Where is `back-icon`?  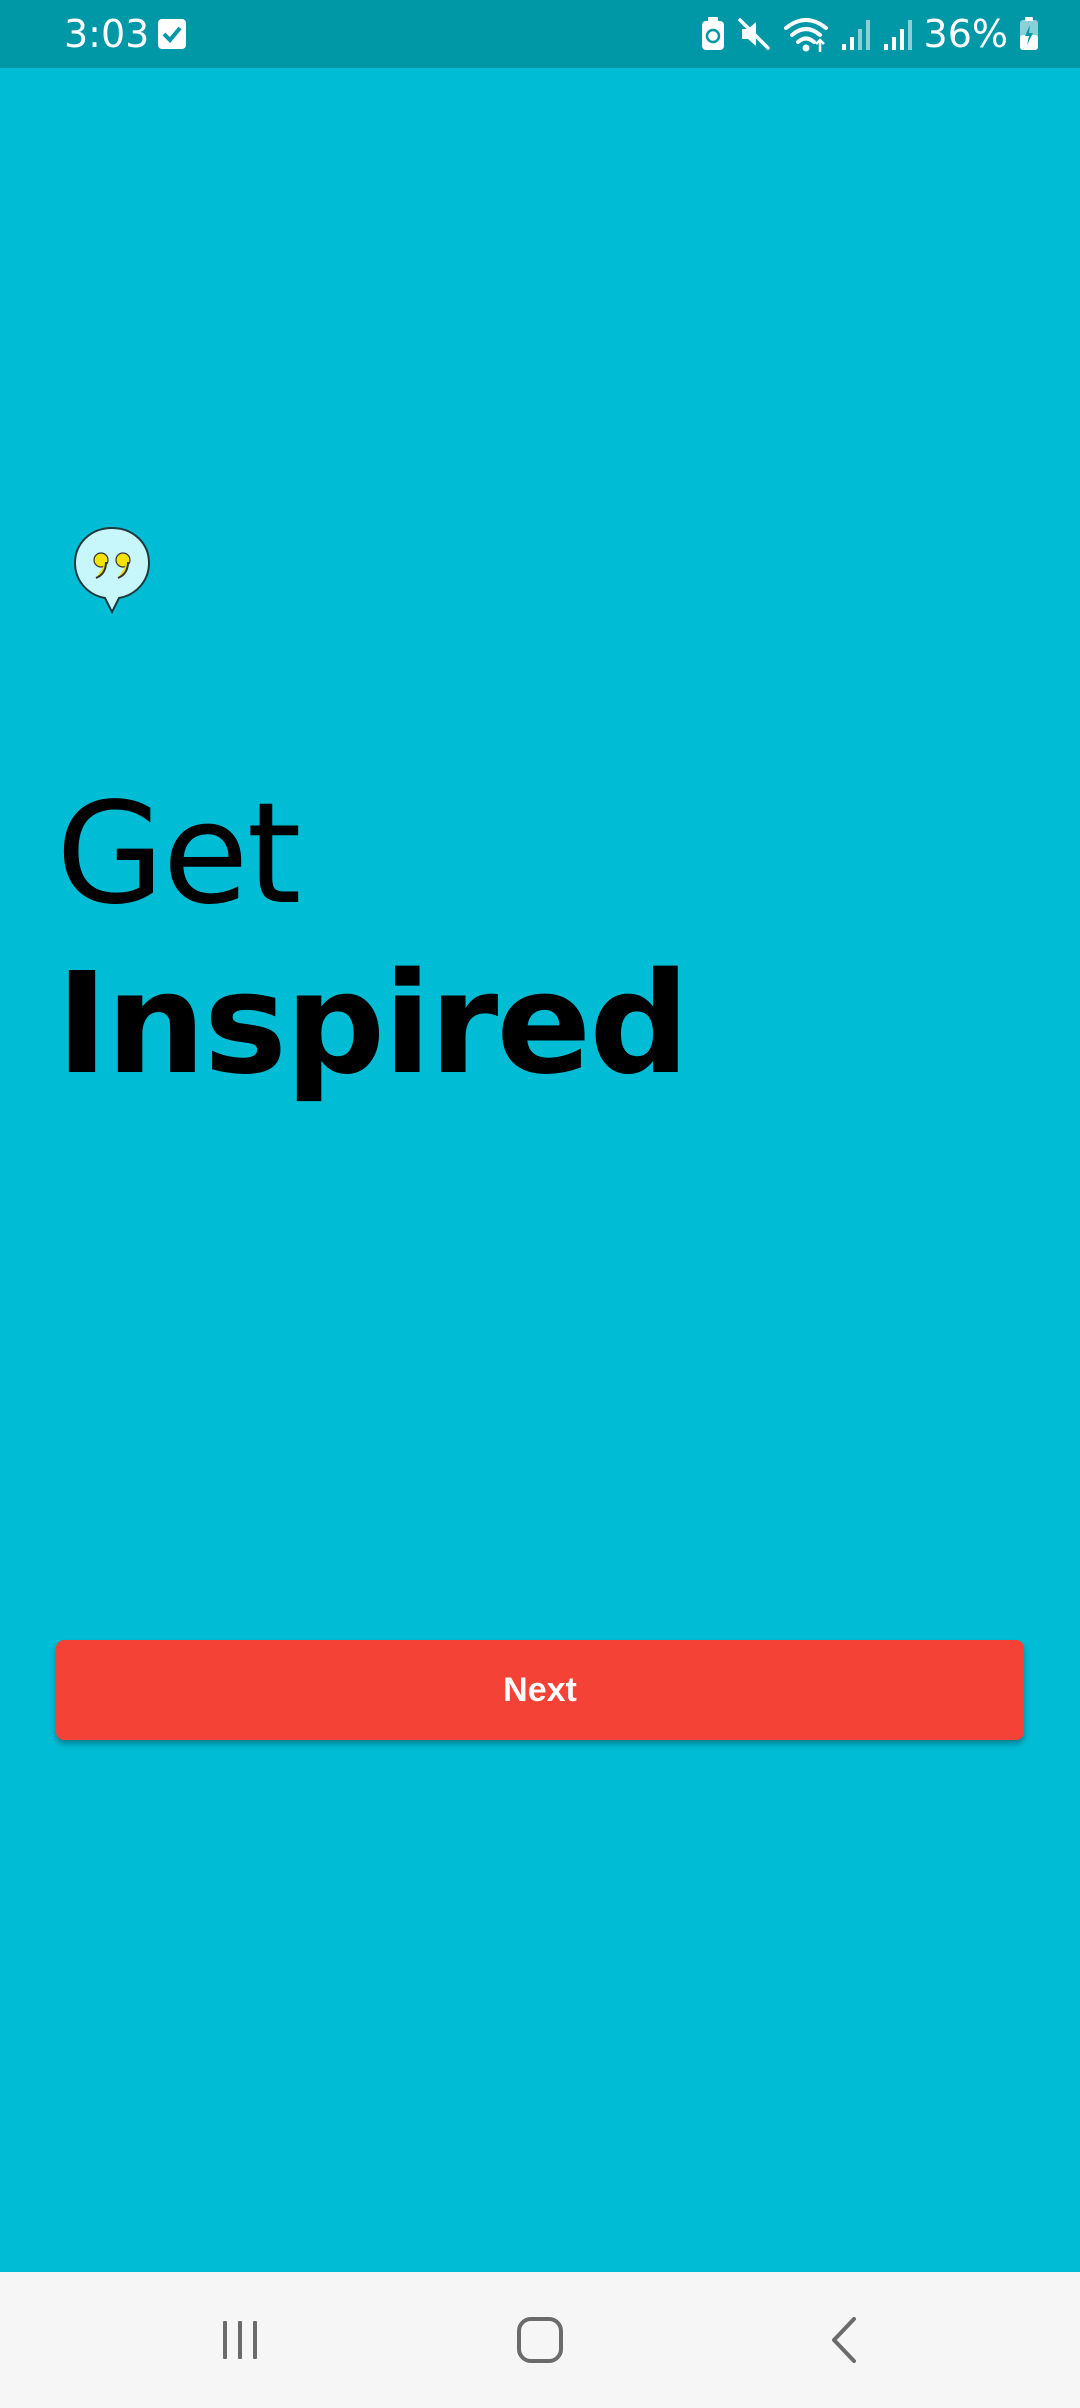
back-icon is located at coordinates (844, 2340).